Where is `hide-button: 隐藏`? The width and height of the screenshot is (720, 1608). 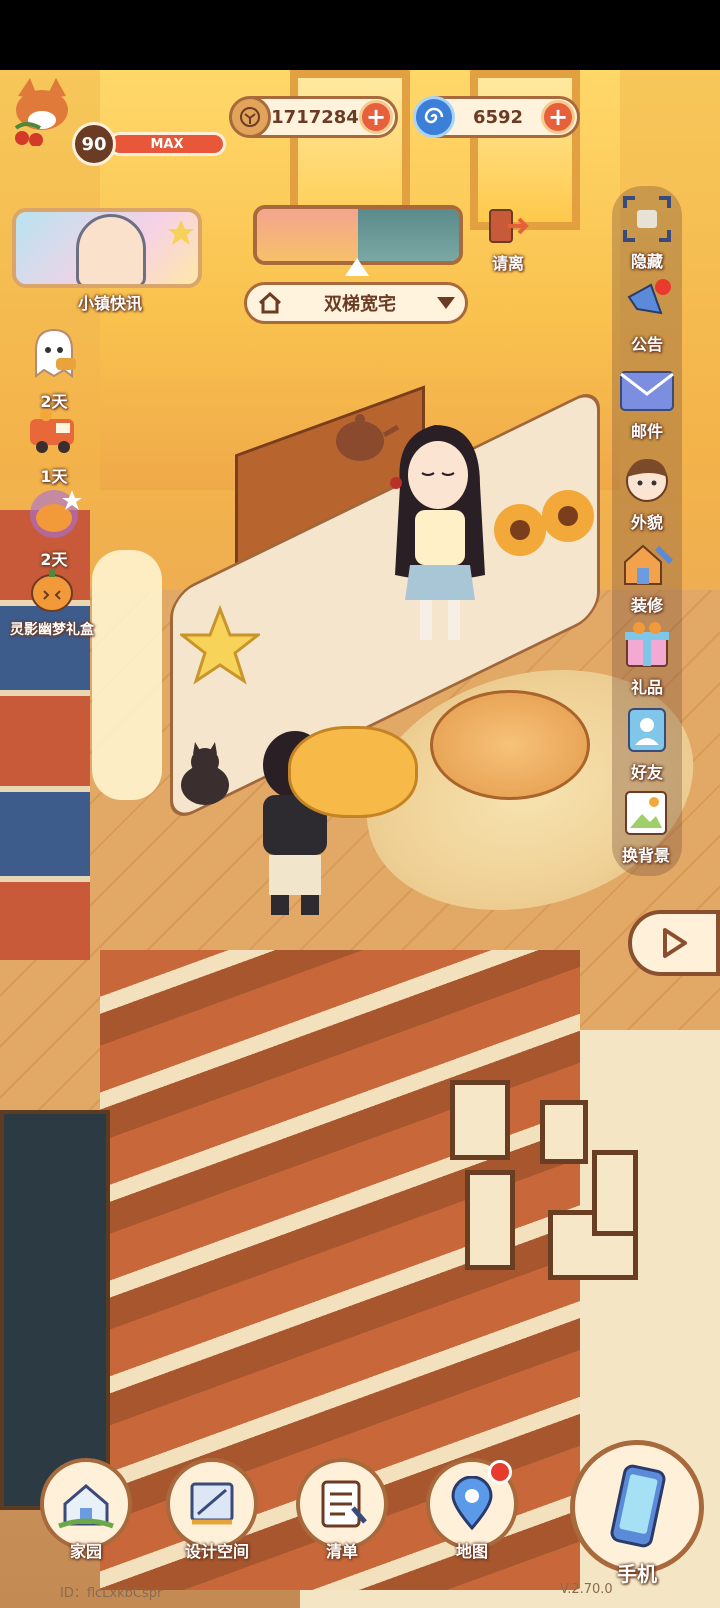 hide-button: 隐藏 is located at coordinates (647, 233).